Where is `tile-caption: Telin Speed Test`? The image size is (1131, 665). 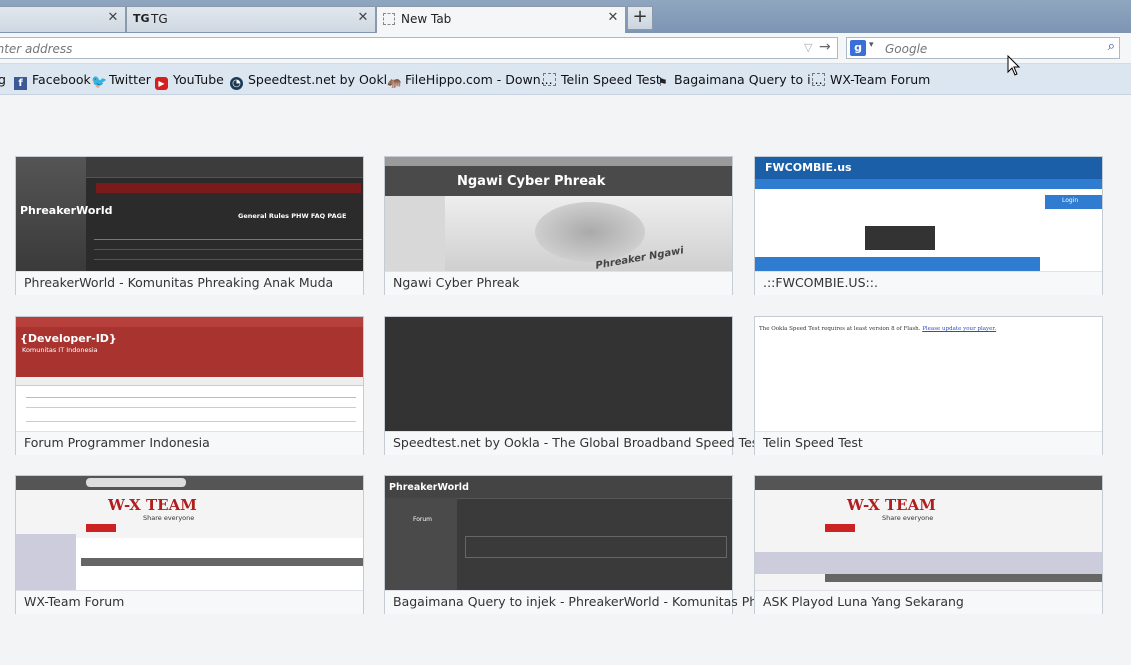 tile-caption: Telin Speed Test is located at coordinates (813, 442).